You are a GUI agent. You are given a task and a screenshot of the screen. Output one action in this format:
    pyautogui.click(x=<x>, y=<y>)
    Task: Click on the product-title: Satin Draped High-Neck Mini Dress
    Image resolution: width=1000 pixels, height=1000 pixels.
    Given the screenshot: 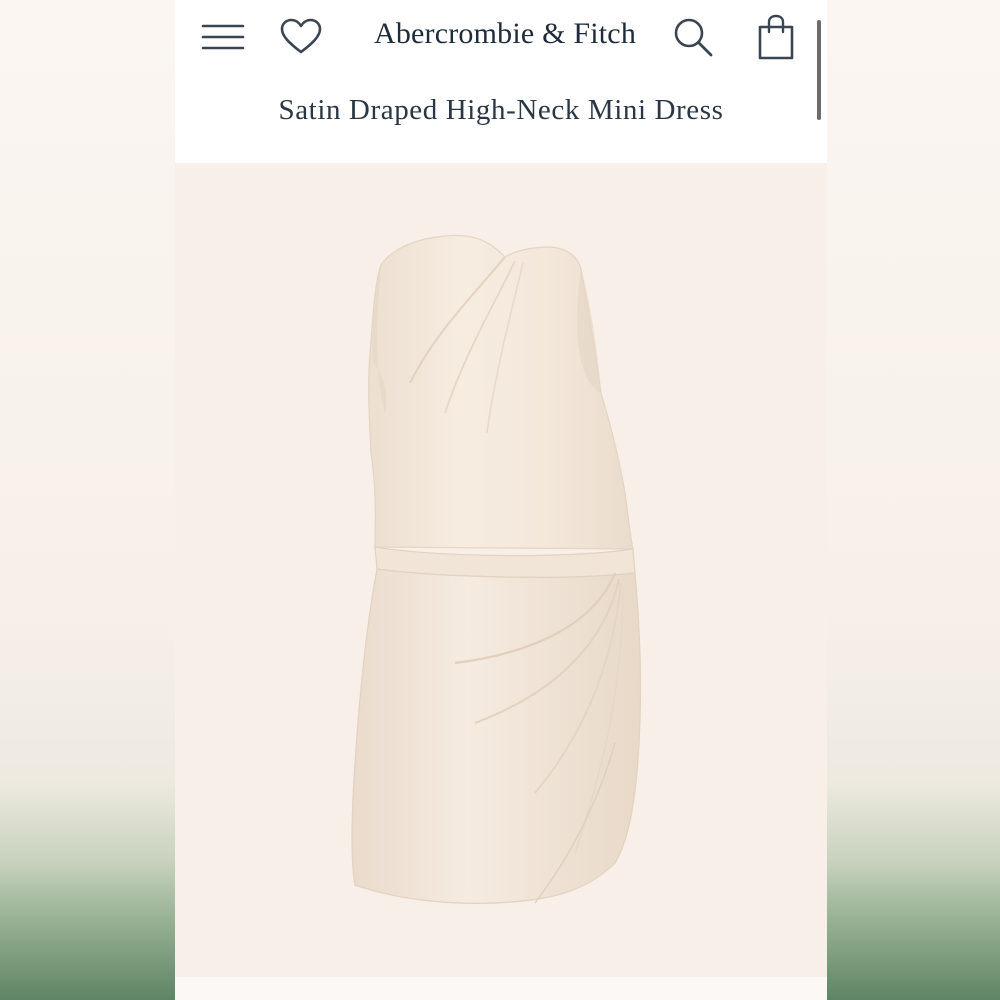 What is the action you would take?
    pyautogui.click(x=501, y=110)
    